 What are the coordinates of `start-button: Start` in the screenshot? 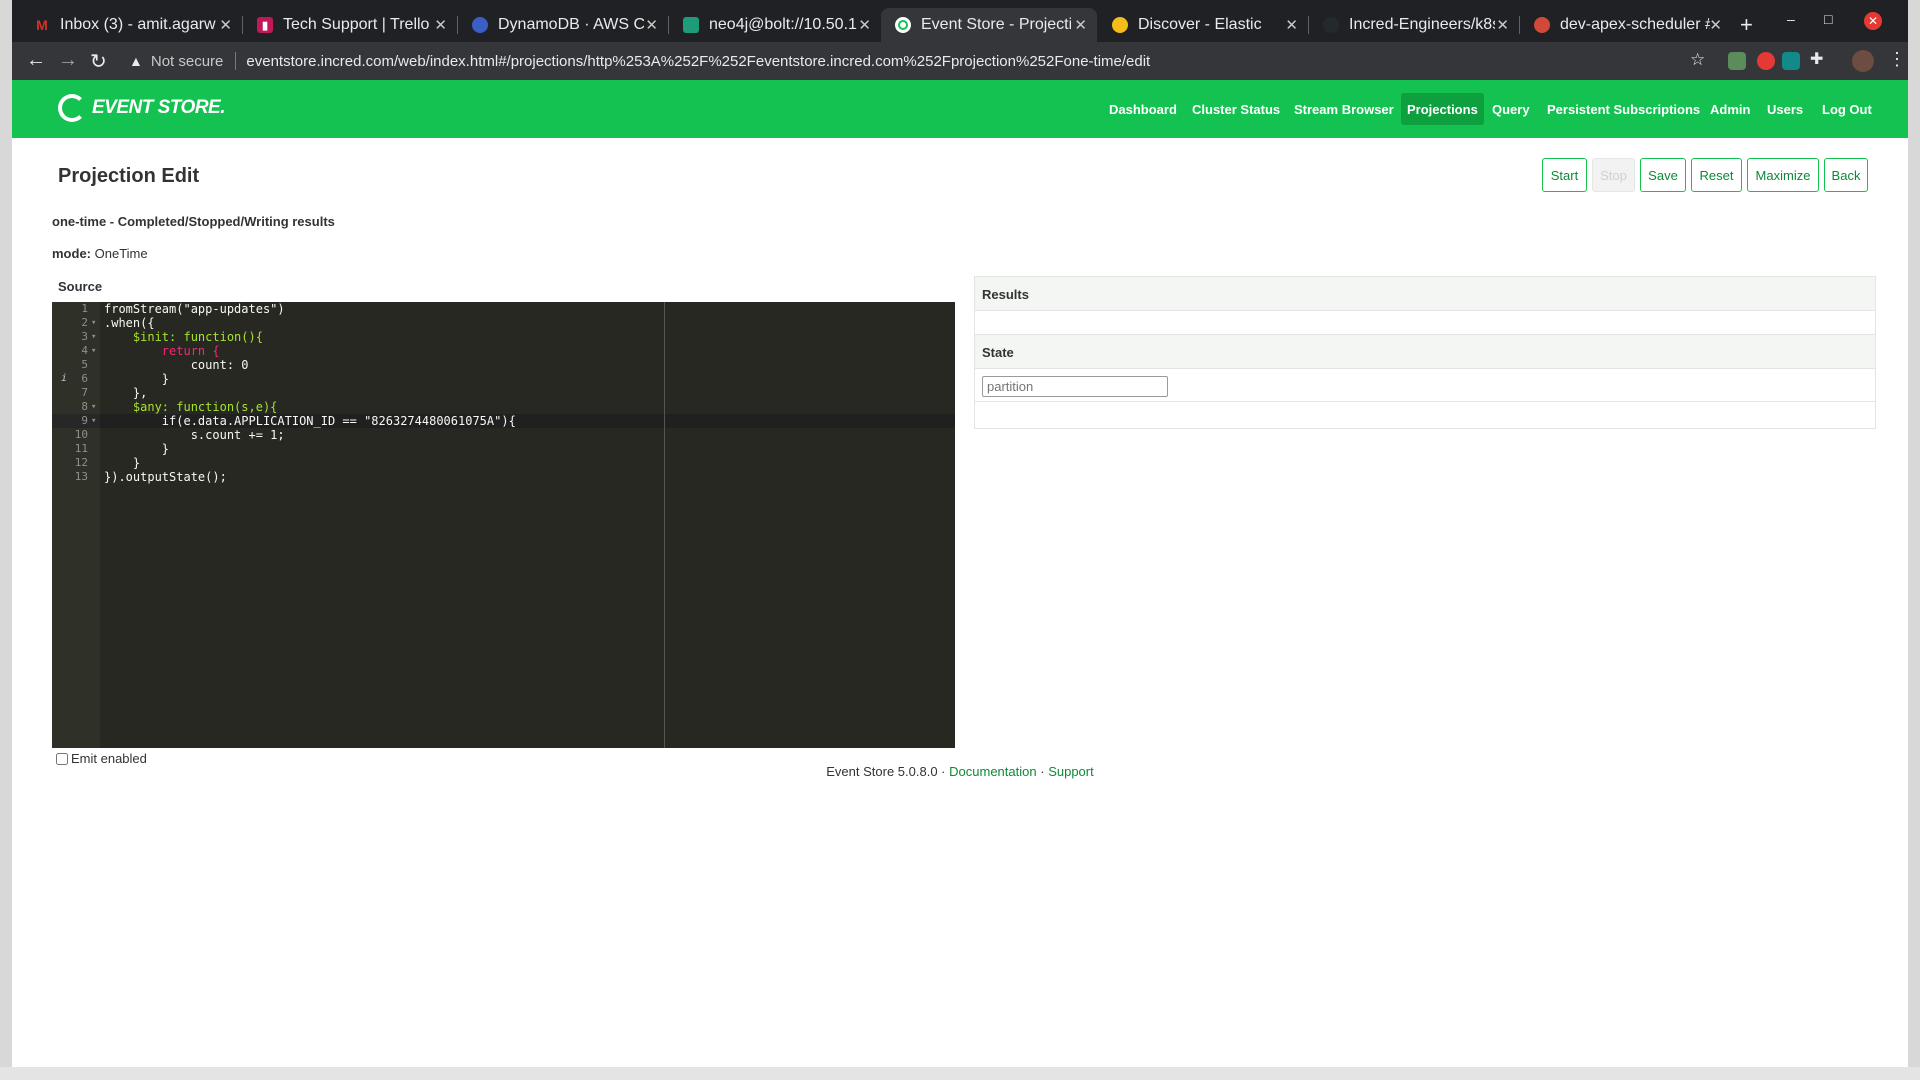 It's located at (1564, 175).